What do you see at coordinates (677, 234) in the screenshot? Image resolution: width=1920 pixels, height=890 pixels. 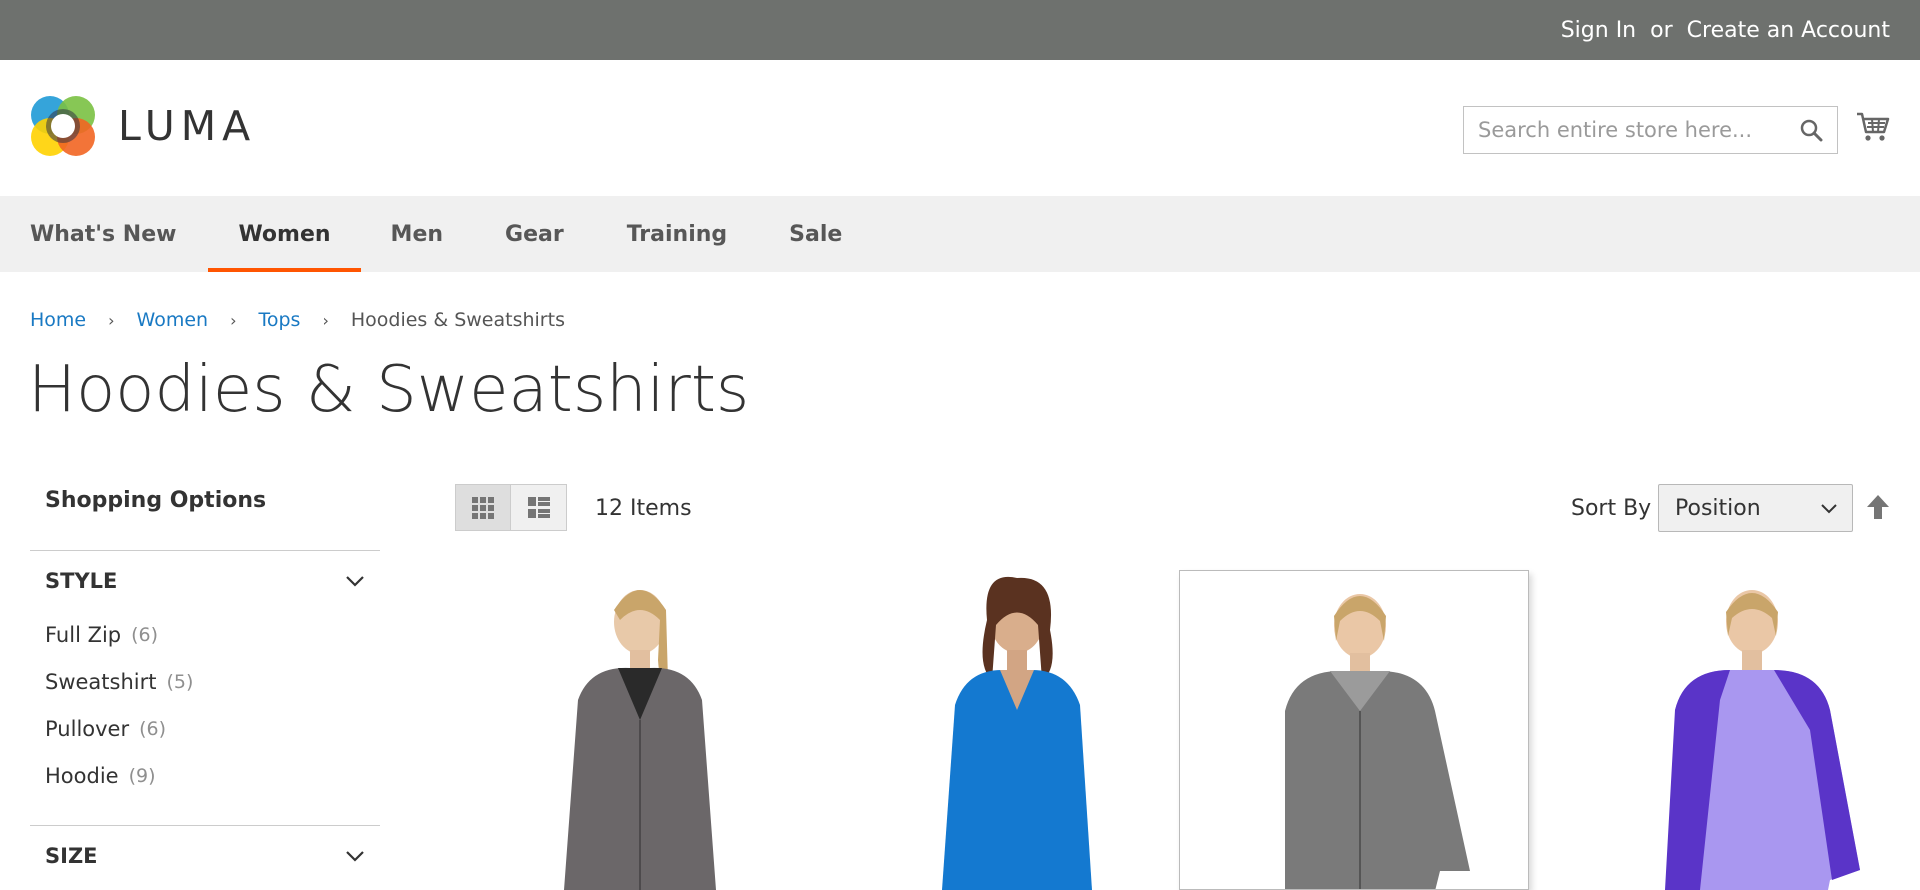 I see `nav-item-training: Training` at bounding box center [677, 234].